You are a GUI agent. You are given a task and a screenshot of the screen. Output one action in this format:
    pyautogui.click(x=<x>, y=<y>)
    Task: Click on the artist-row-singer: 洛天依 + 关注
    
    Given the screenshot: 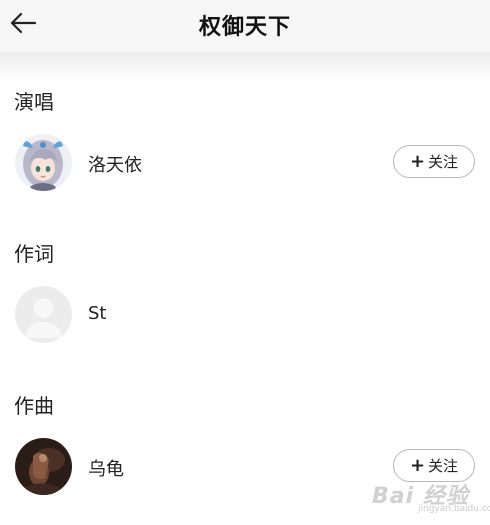 What is the action you would take?
    pyautogui.click(x=245, y=163)
    